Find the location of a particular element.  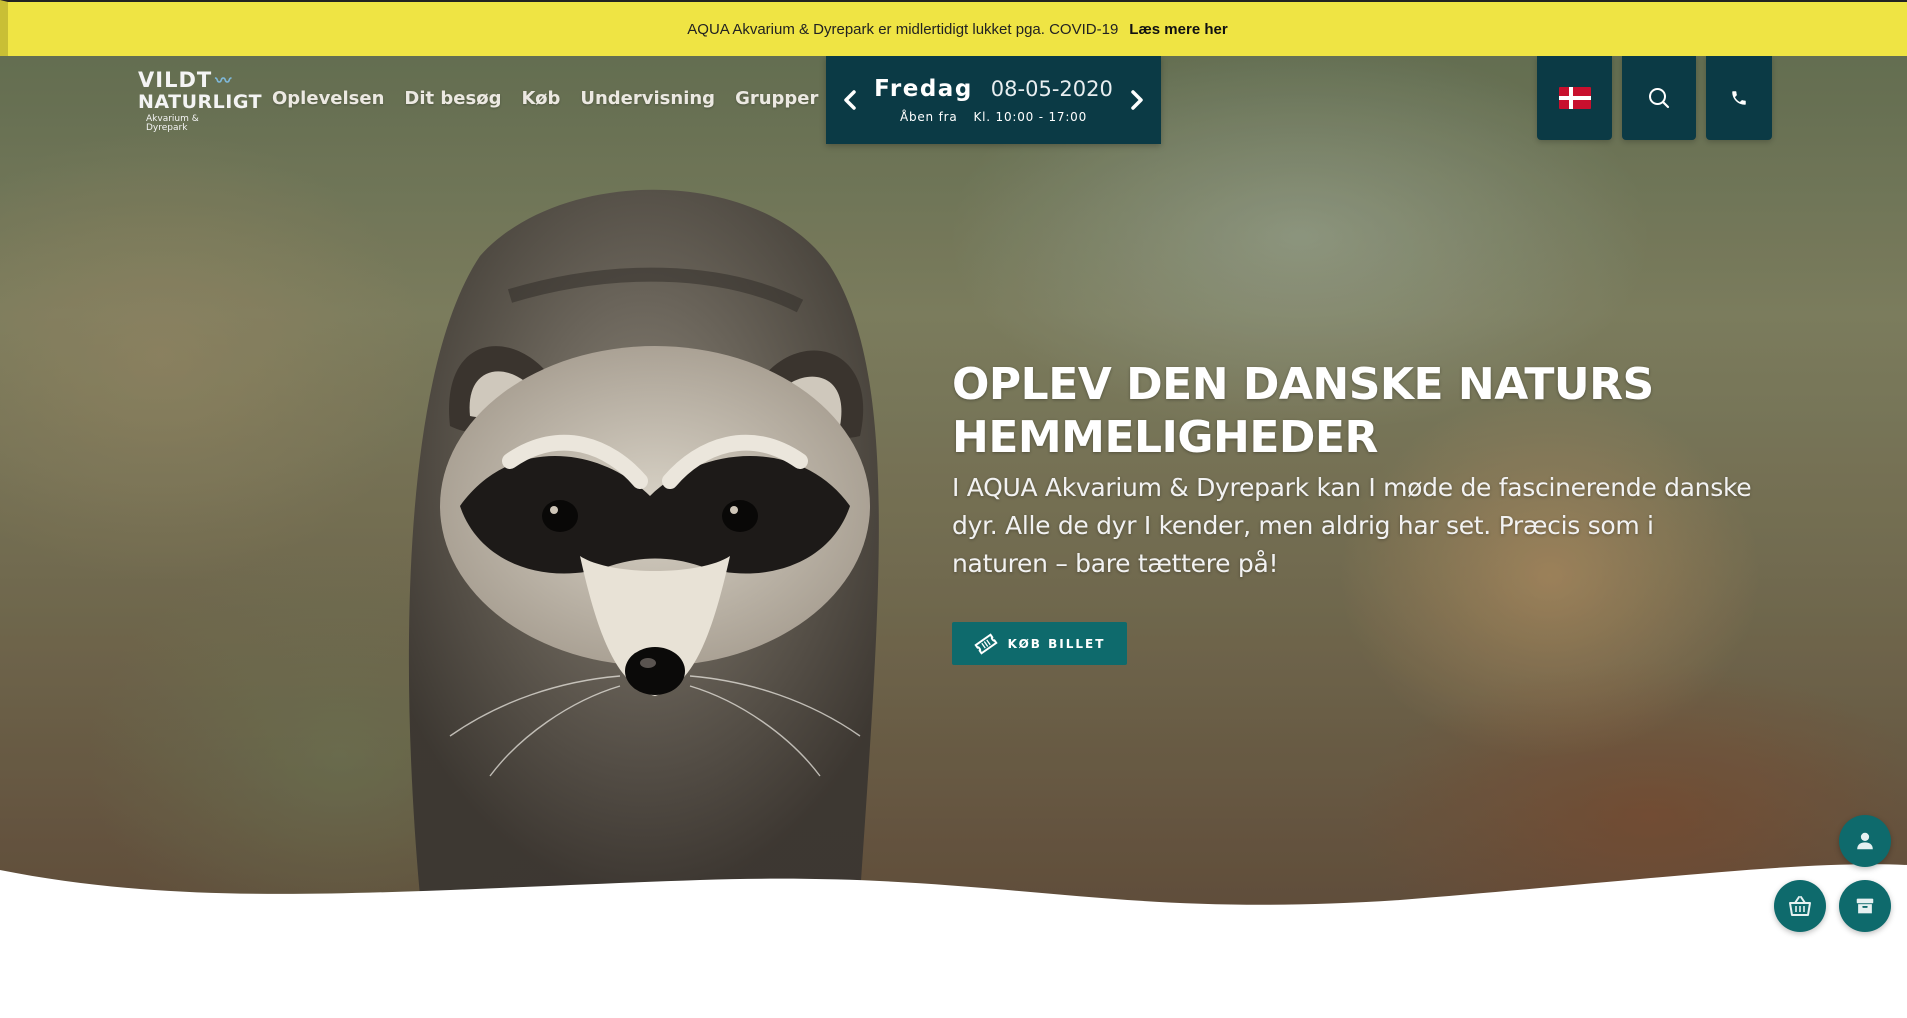

basket-button is located at coordinates (1800, 906).